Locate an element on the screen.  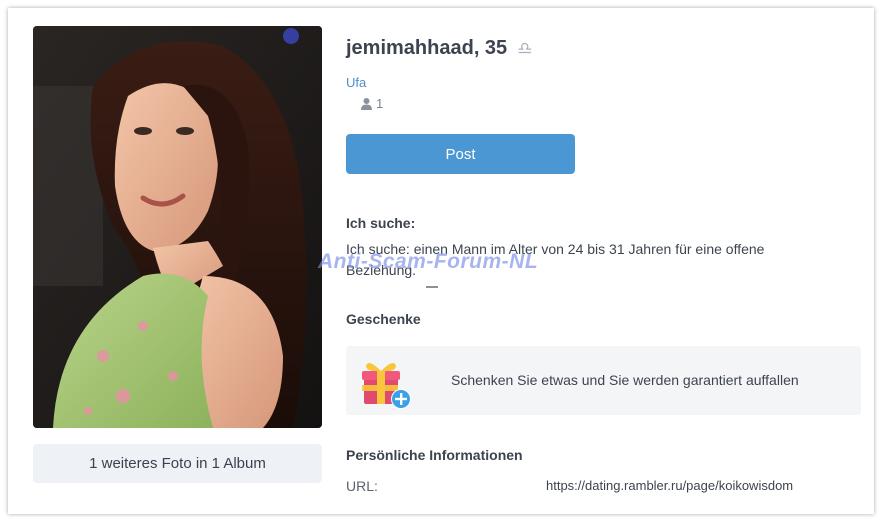
more-photos-label: 1 weiteres Foto in 1 Album is located at coordinates (177, 463).